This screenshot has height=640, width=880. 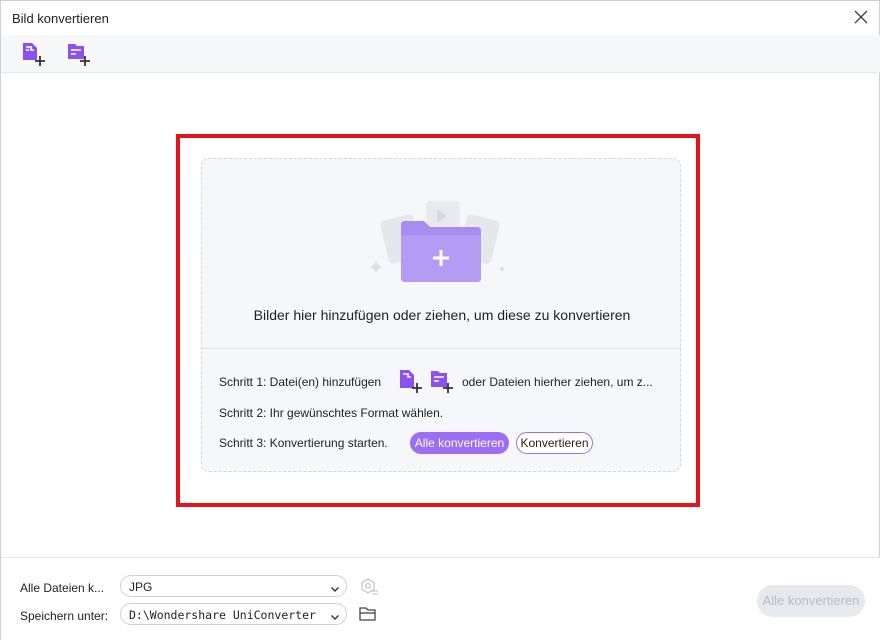 What do you see at coordinates (442, 348) in the screenshot?
I see `divider` at bounding box center [442, 348].